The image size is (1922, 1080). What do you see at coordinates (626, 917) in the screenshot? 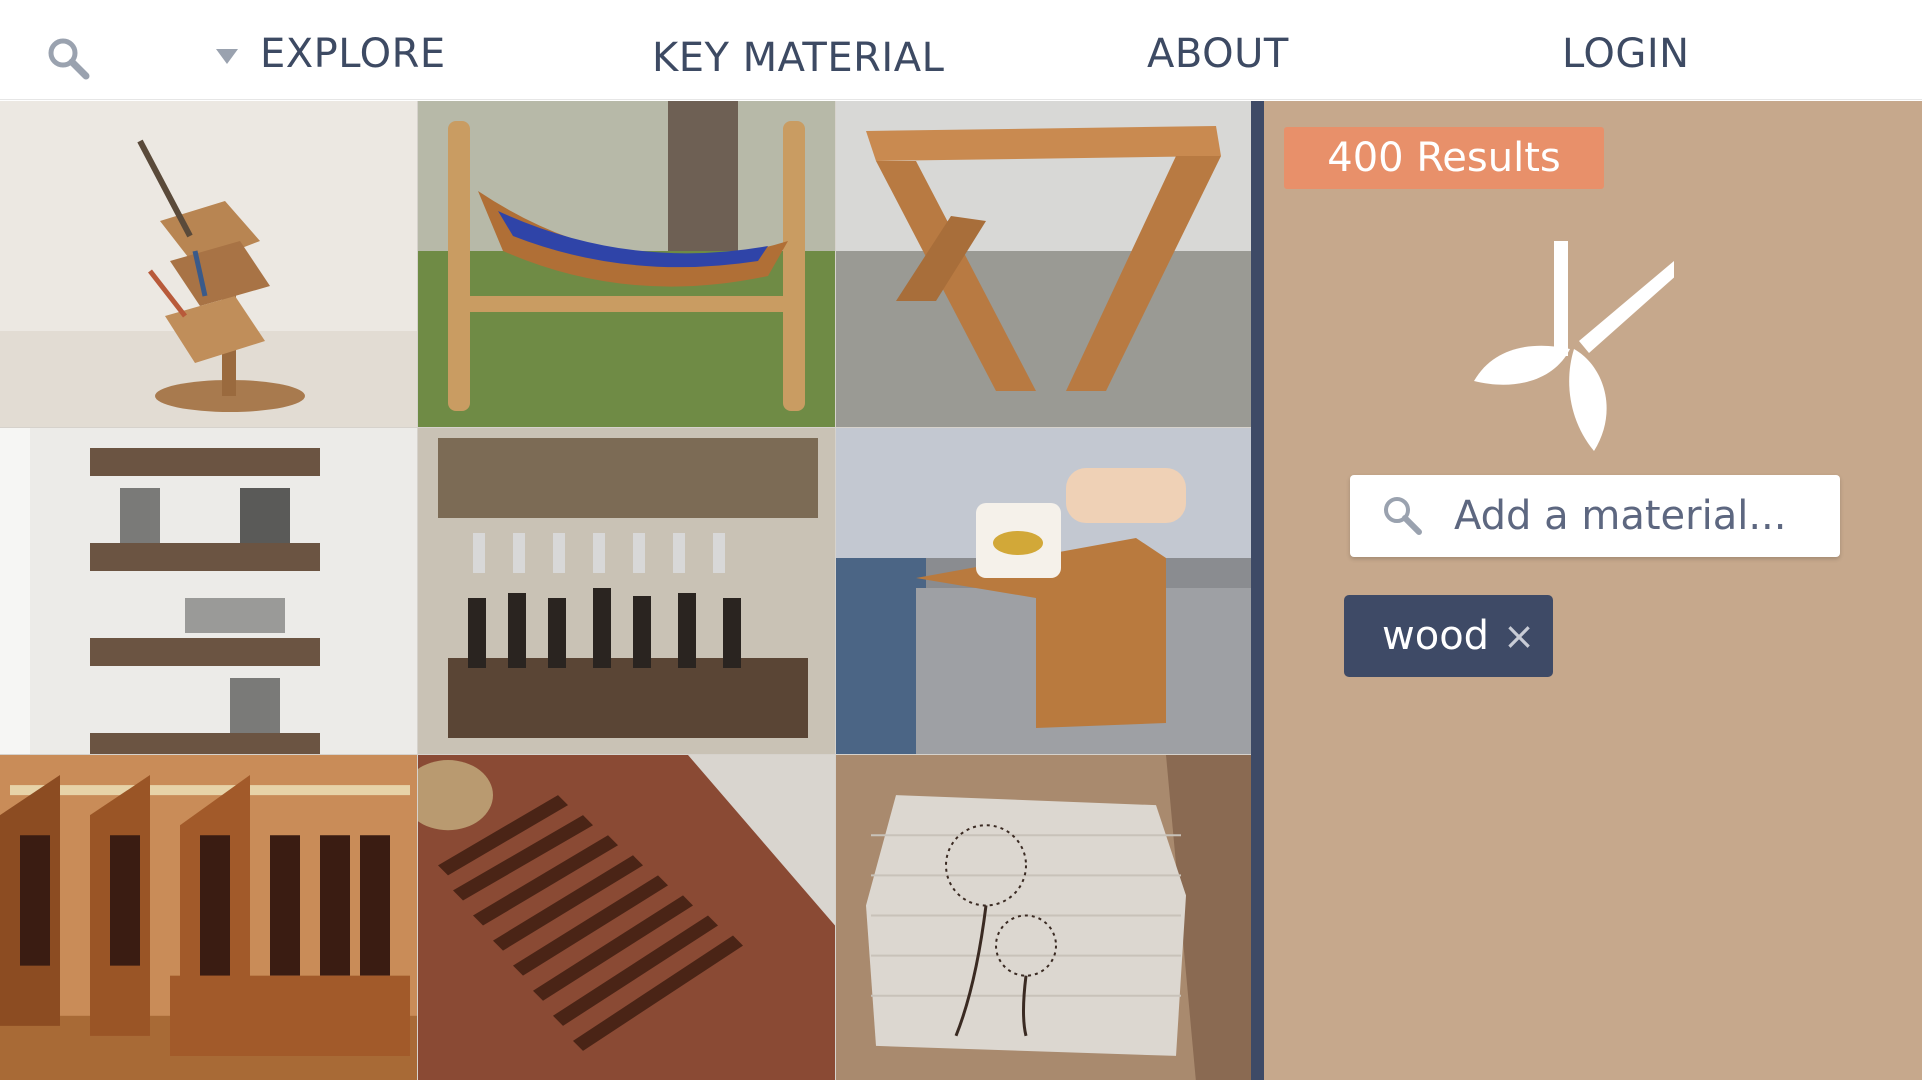
I see `gallery-tile-slat-doormat` at bounding box center [626, 917].